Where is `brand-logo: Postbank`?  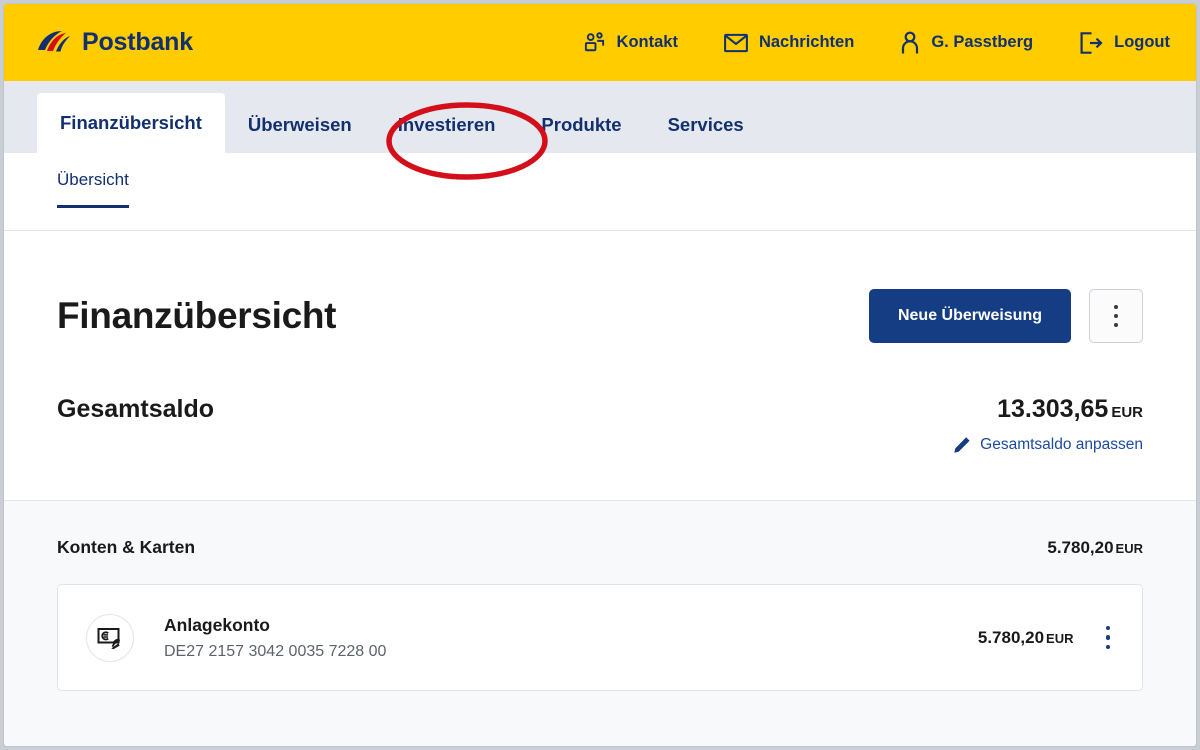
brand-logo: Postbank is located at coordinates (114, 42).